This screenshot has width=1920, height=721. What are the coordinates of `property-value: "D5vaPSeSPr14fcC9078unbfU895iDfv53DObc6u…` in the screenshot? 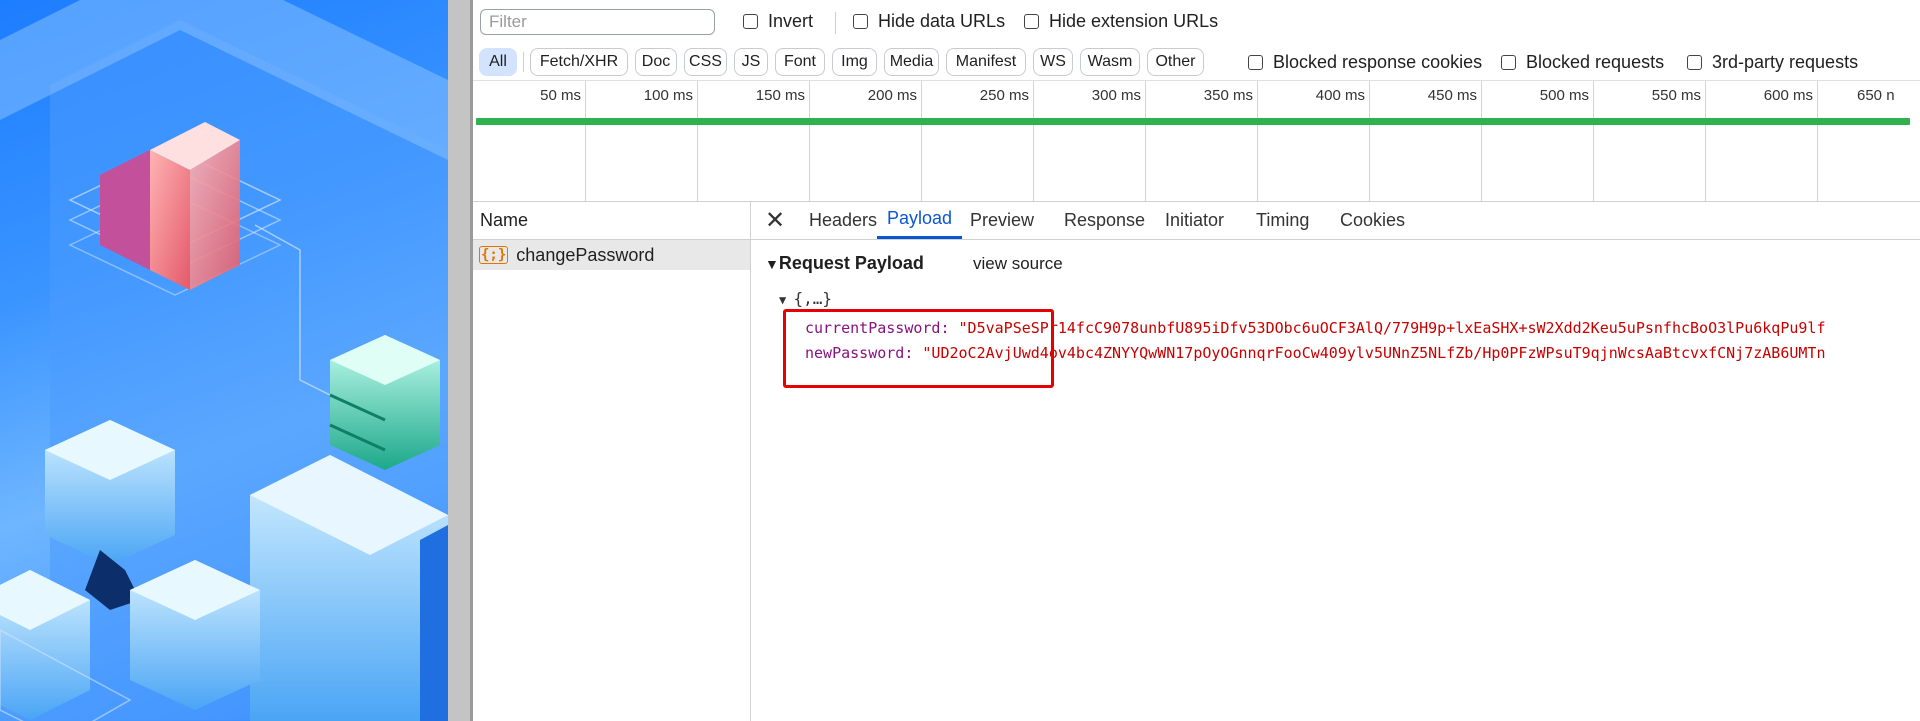 It's located at (1392, 328).